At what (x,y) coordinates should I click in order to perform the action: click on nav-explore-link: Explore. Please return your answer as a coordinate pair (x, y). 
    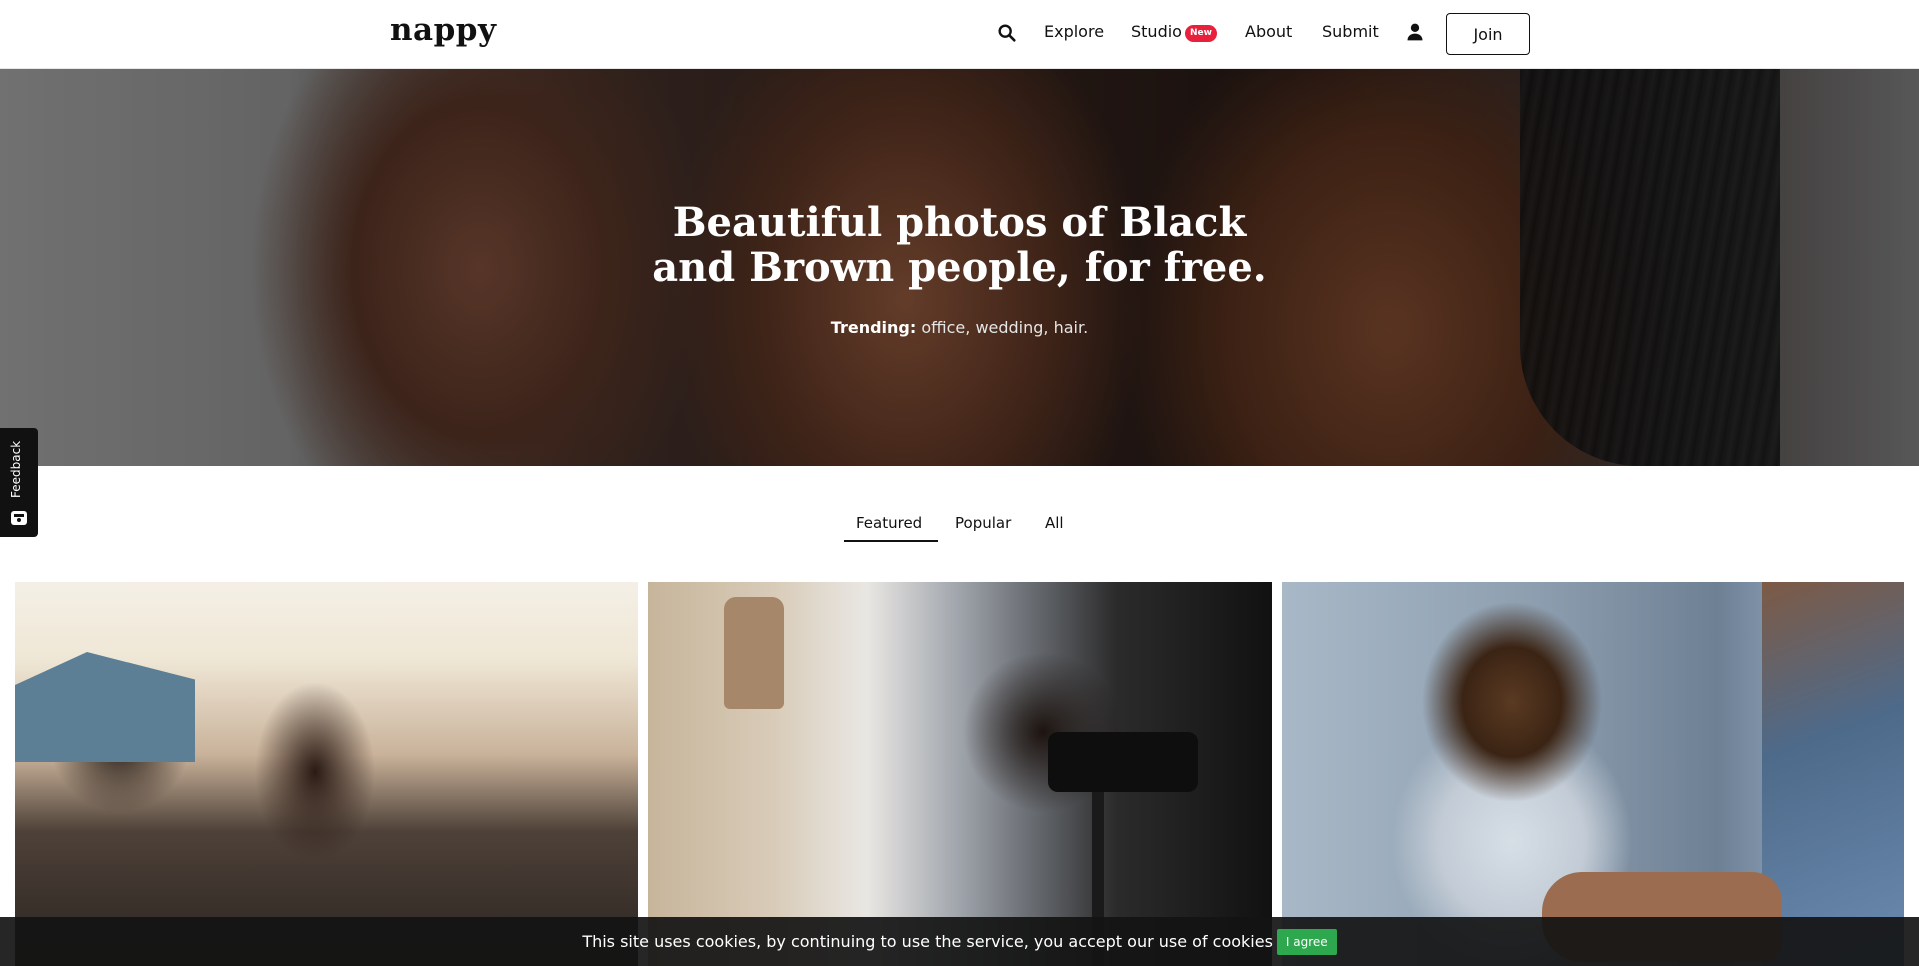
    Looking at the image, I should click on (1074, 31).